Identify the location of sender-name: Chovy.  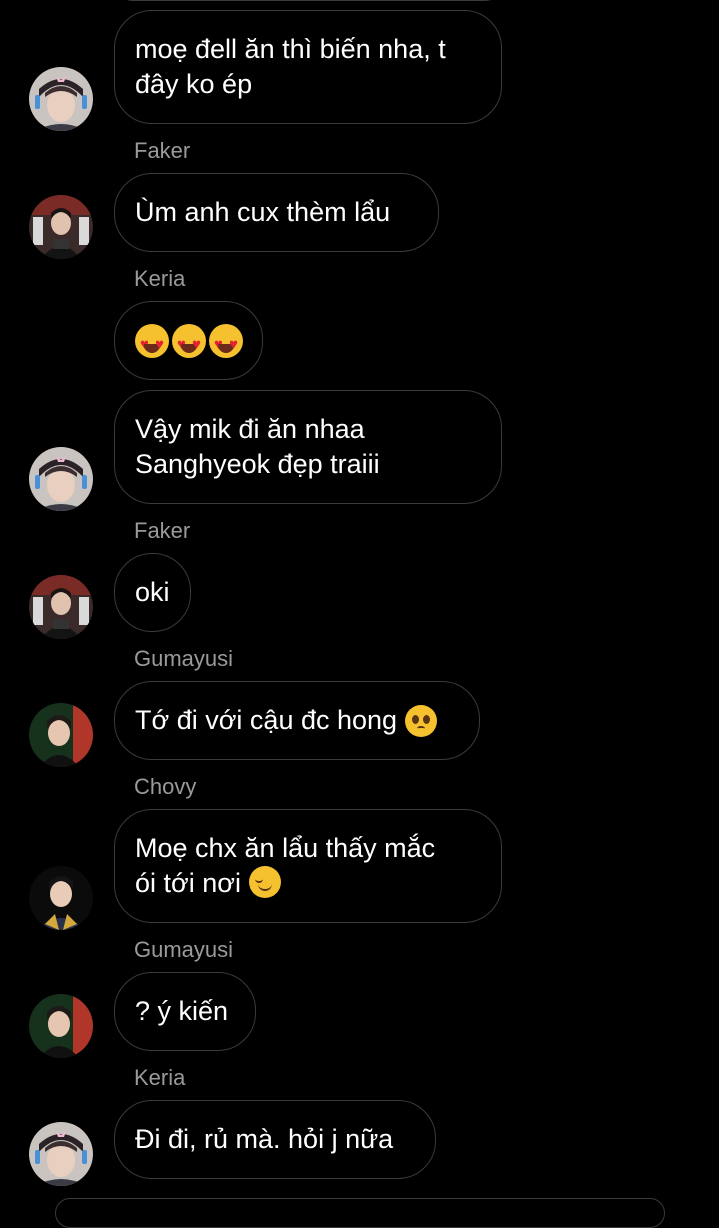
(165, 786).